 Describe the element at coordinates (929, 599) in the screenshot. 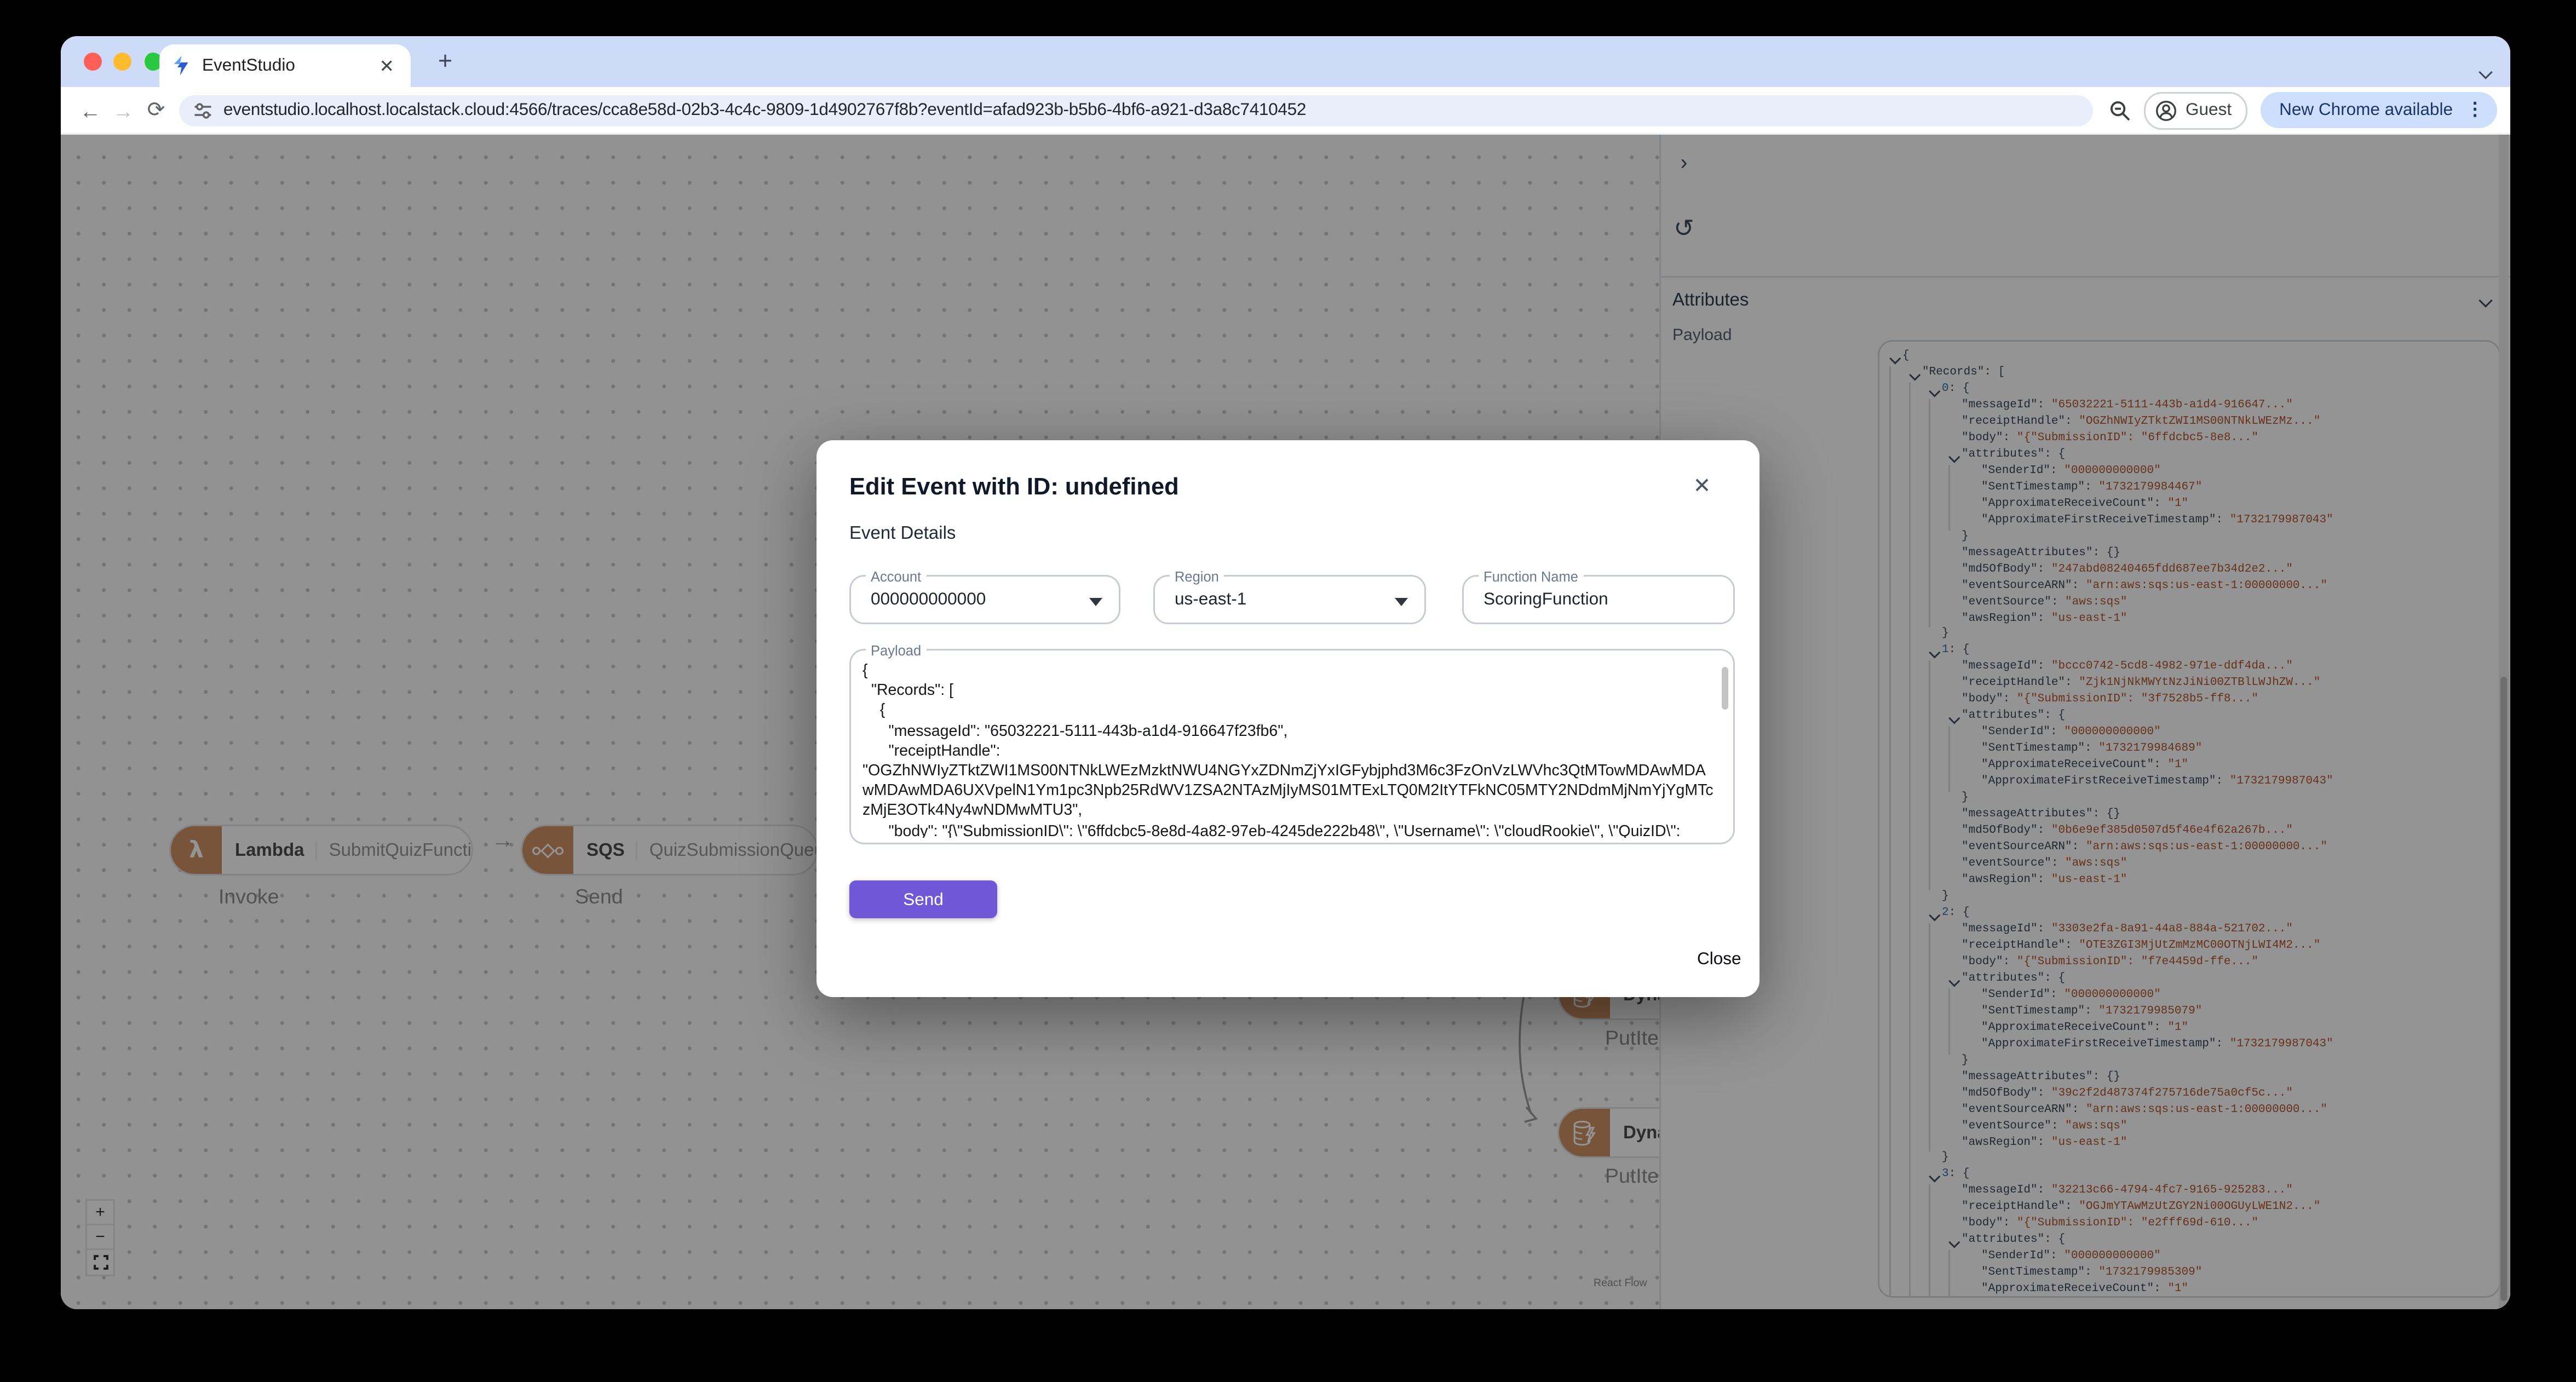

I see `account-value: 000000000000` at that location.